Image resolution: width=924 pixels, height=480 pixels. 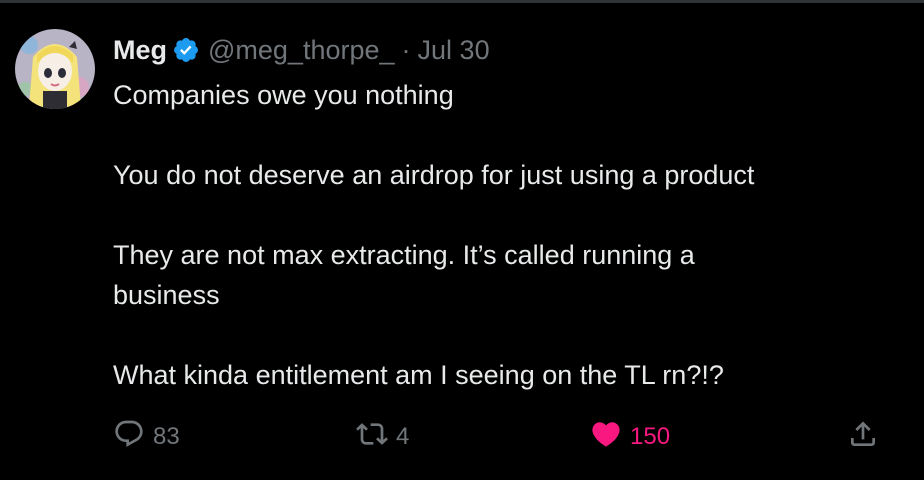 I want to click on share-button, so click(x=863, y=437).